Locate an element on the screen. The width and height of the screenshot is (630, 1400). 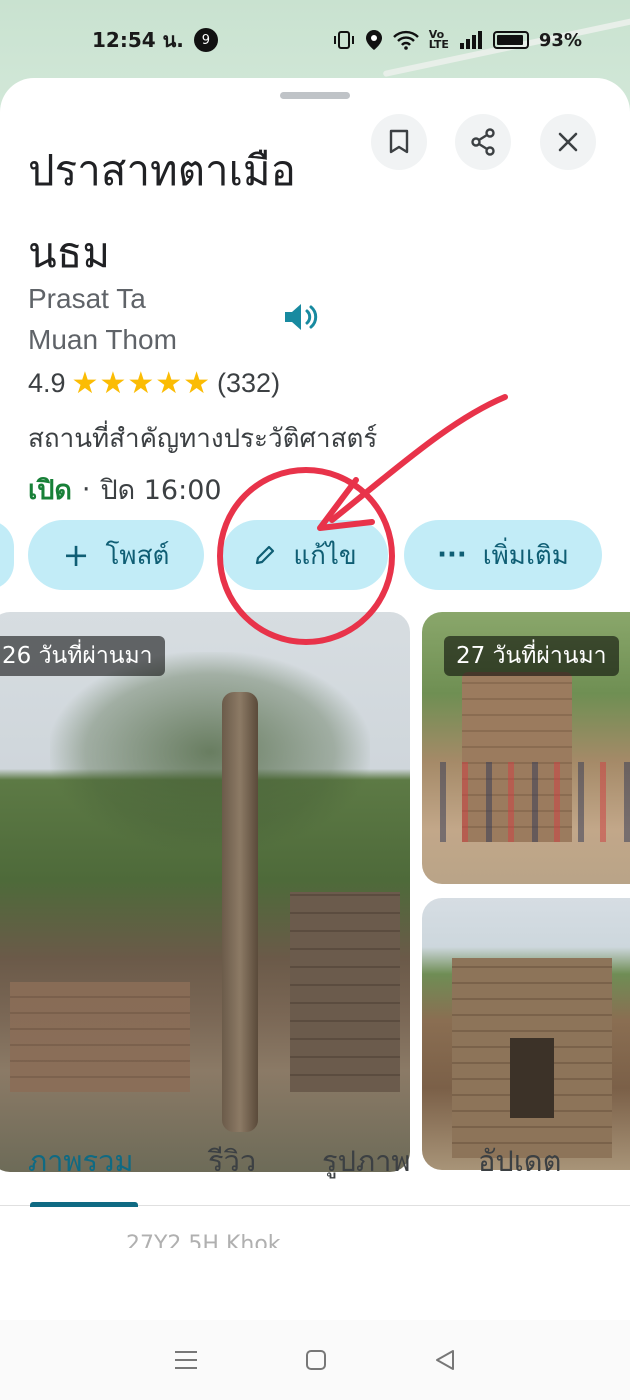
share-button is located at coordinates (483, 142).